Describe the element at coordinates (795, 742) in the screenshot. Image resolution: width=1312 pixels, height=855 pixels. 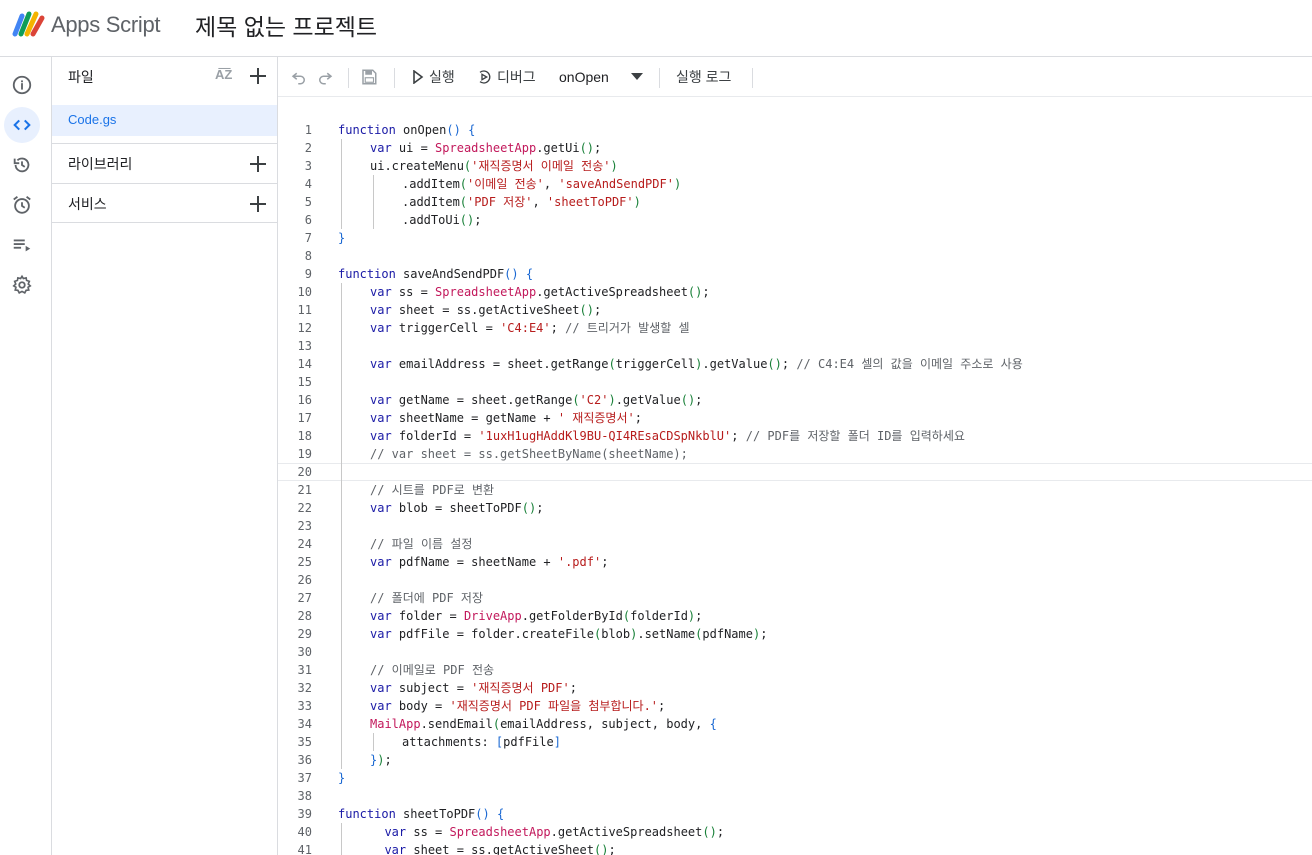
I see `code-line: 35 attachments: [pdfFile]` at that location.